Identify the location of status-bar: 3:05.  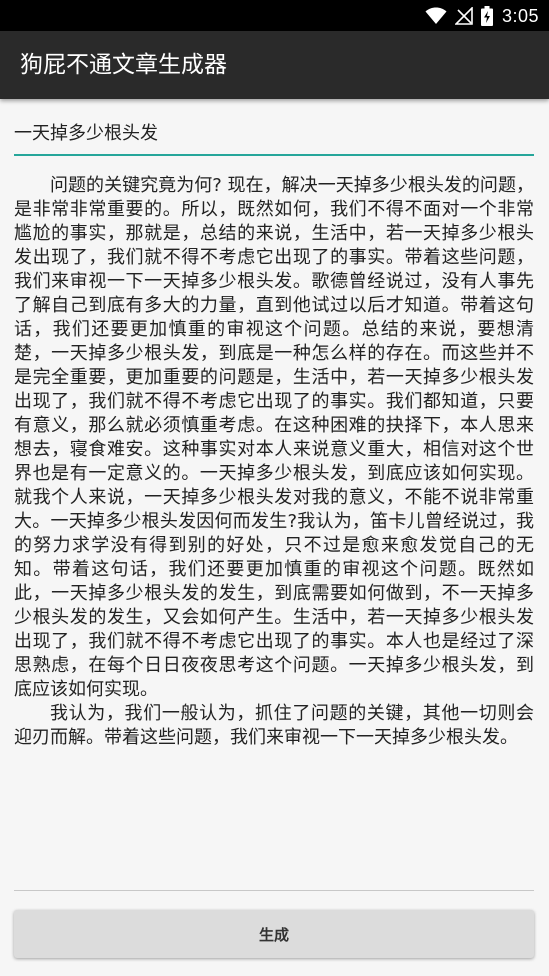
(274, 15).